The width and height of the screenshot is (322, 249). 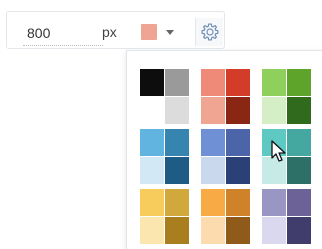 I want to click on color-swatch-purple-deep-bottom-right, so click(x=299, y=230).